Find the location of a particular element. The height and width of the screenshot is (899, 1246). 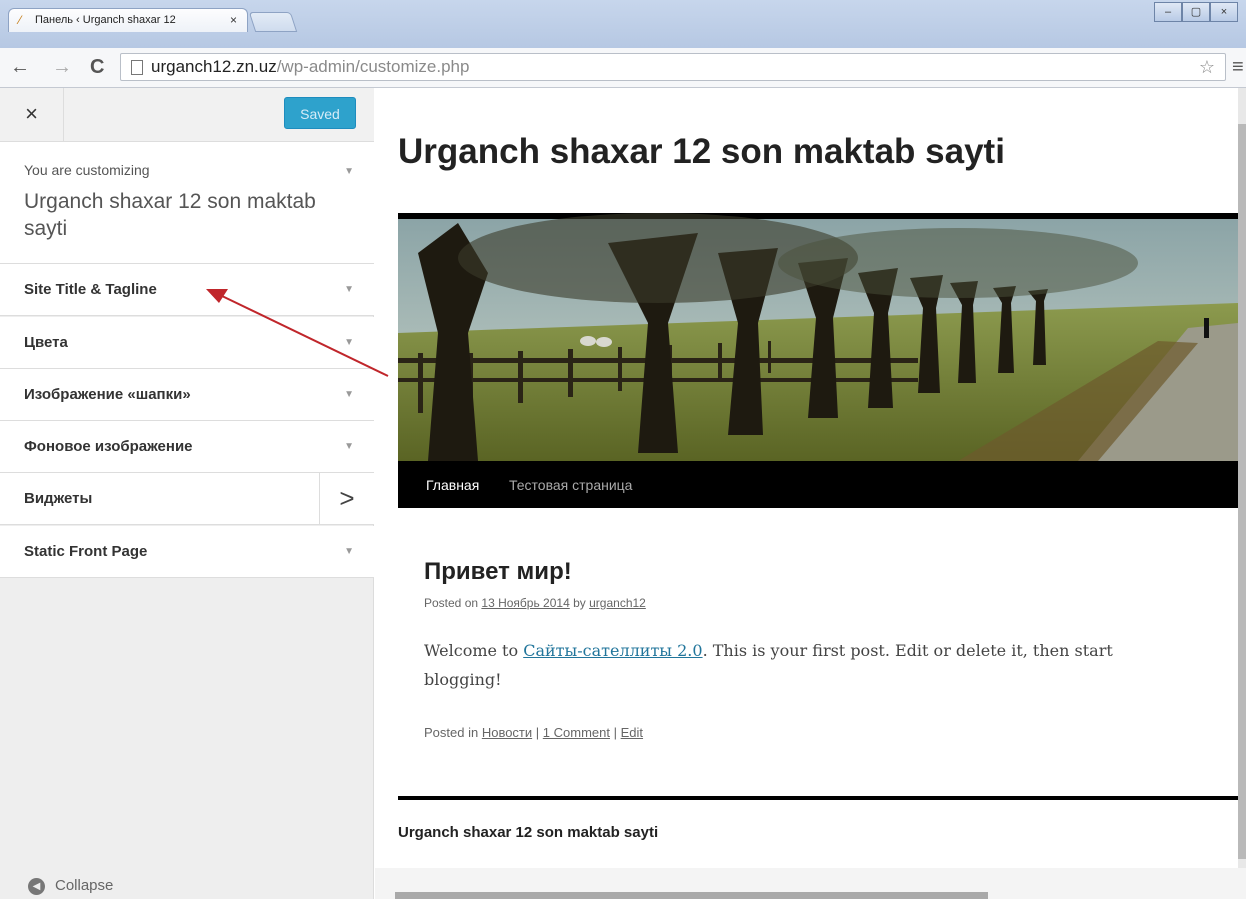

browser-tab: ⁄ Панель ‹ Urganch shaxar 12 × is located at coordinates (128, 20).